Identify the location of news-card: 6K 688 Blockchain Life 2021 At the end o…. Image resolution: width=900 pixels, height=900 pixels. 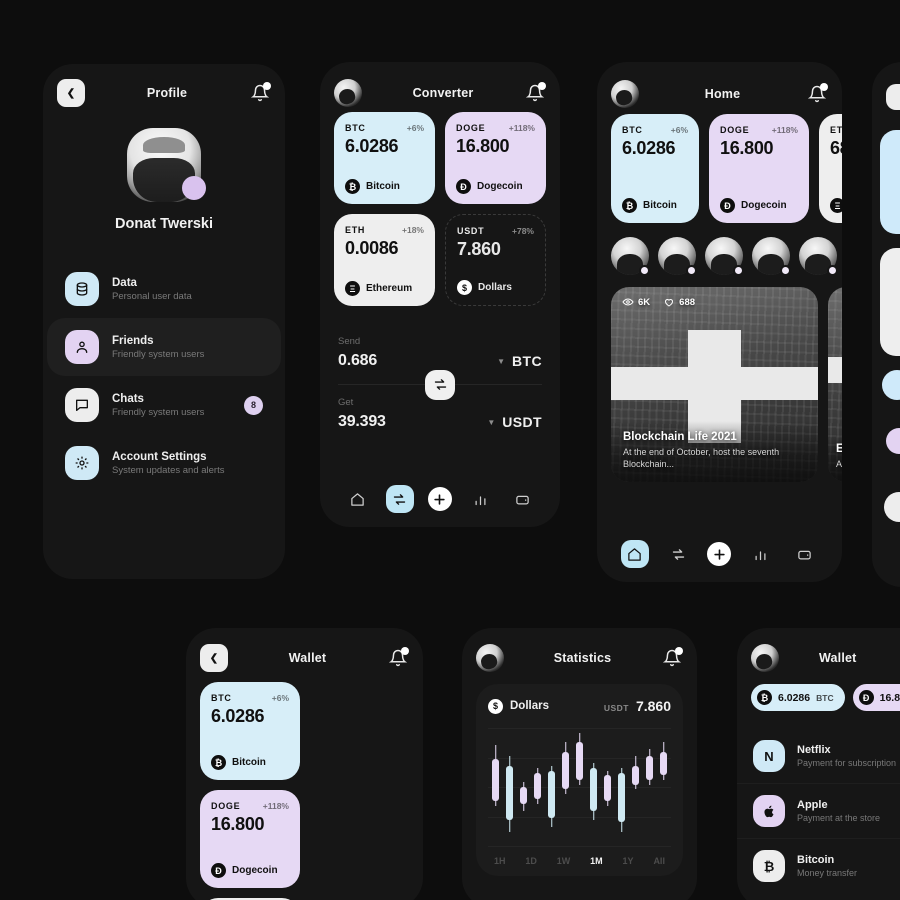
(714, 384).